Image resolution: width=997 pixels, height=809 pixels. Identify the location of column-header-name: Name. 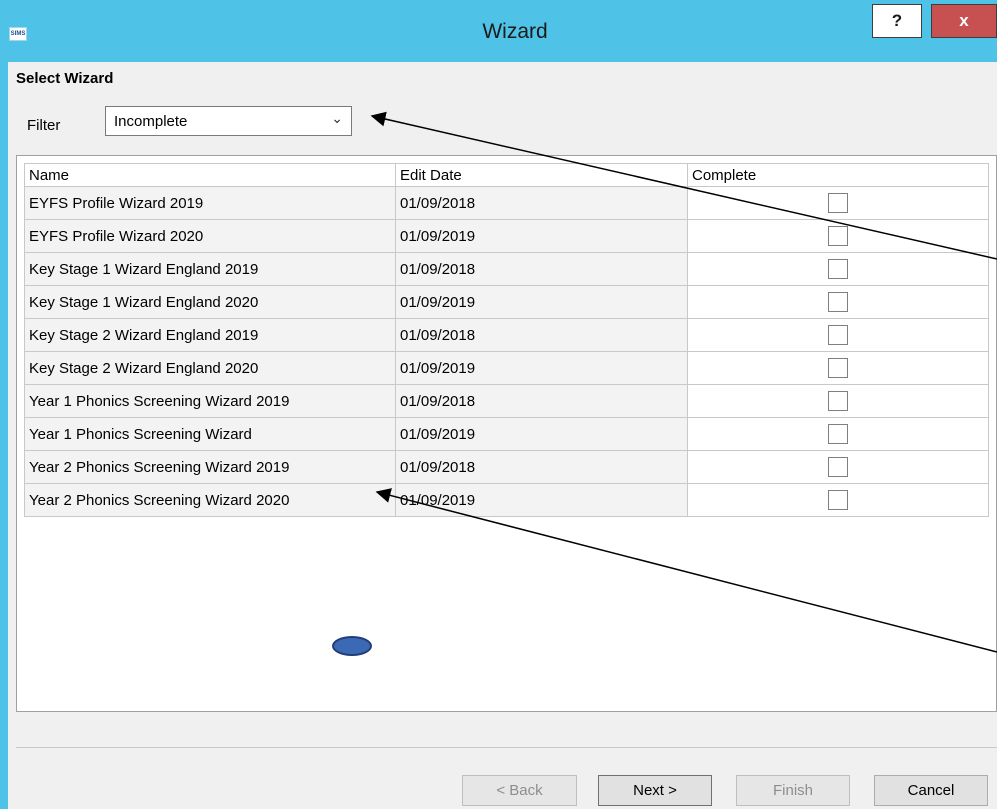
(210, 175).